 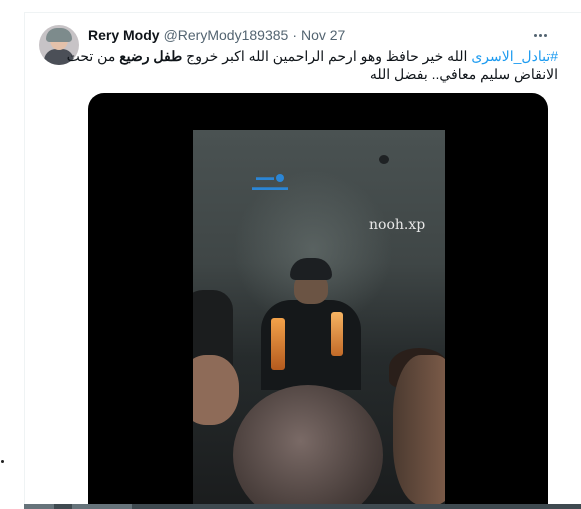 What do you see at coordinates (270, 182) in the screenshot?
I see `watermark-logo: ▬▬ ▬▬▬▬` at bounding box center [270, 182].